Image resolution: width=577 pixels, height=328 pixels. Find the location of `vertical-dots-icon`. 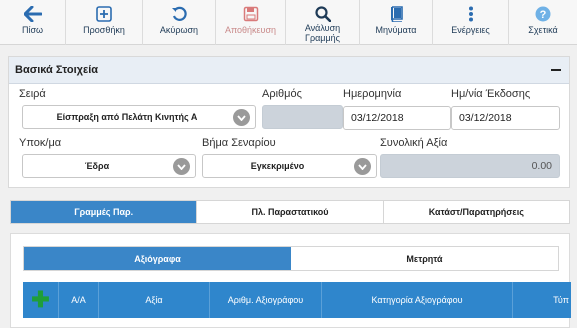

vertical-dots-icon is located at coordinates (471, 13).